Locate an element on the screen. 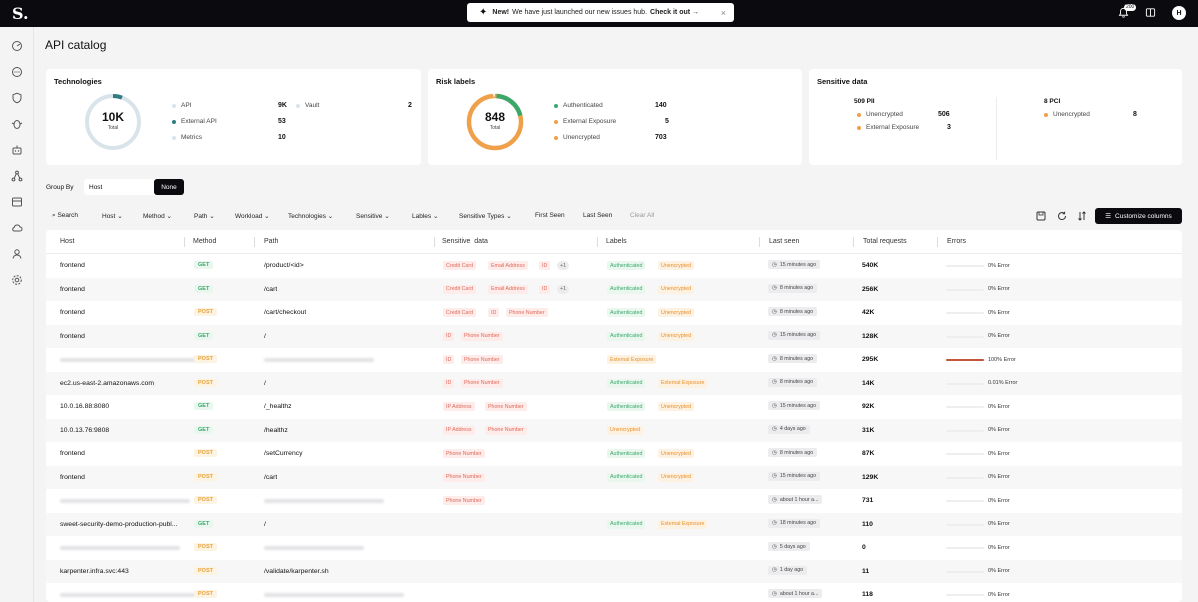 The width and height of the screenshot is (1198, 602). technologies-total-label: Total is located at coordinates (113, 128).